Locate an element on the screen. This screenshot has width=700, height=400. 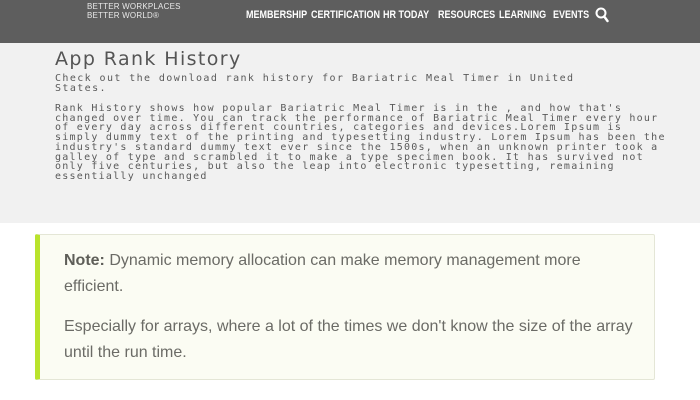
nav-learning: LEARNING is located at coordinates (522, 15).